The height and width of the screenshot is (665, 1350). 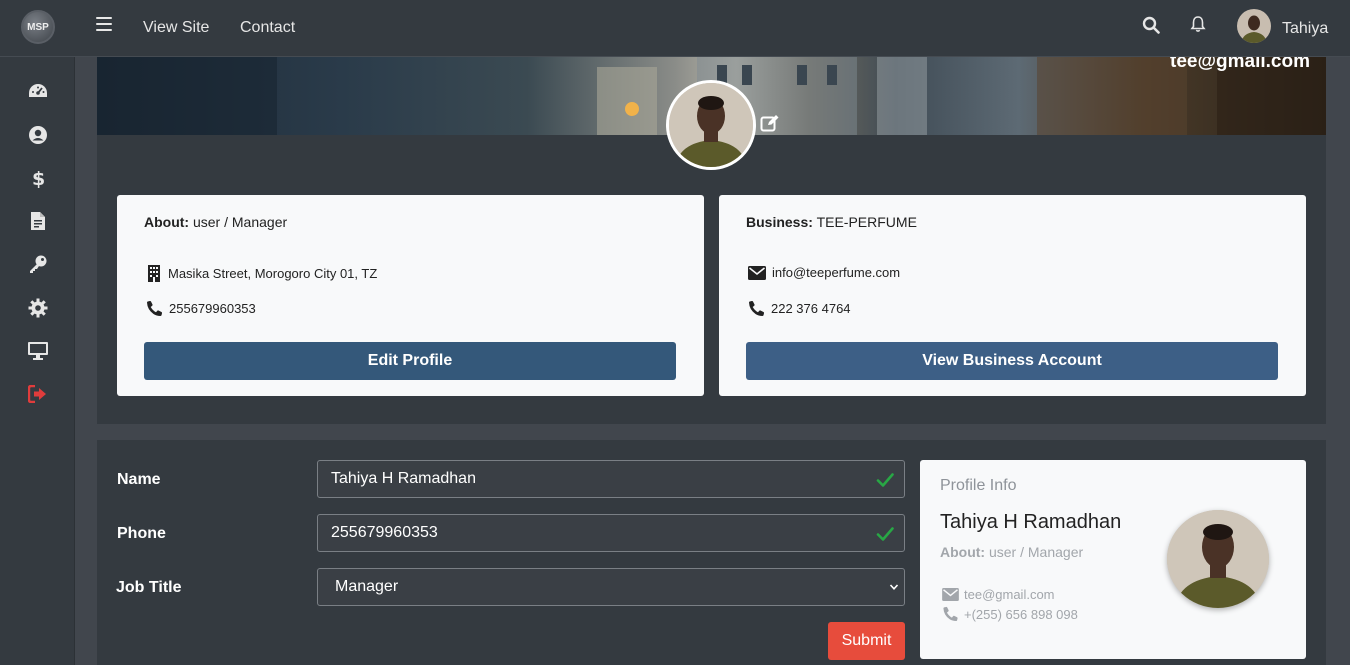 I want to click on building-icon, so click(x=154, y=273).